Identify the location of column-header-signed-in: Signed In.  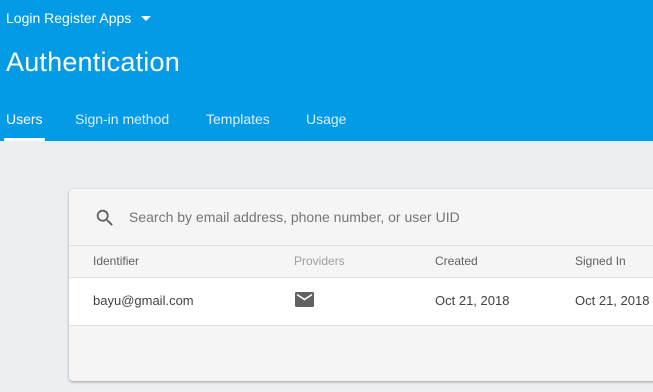
(600, 261).